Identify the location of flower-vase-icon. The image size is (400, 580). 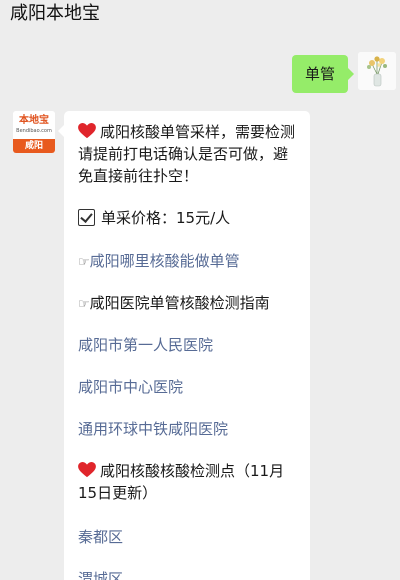
(377, 71).